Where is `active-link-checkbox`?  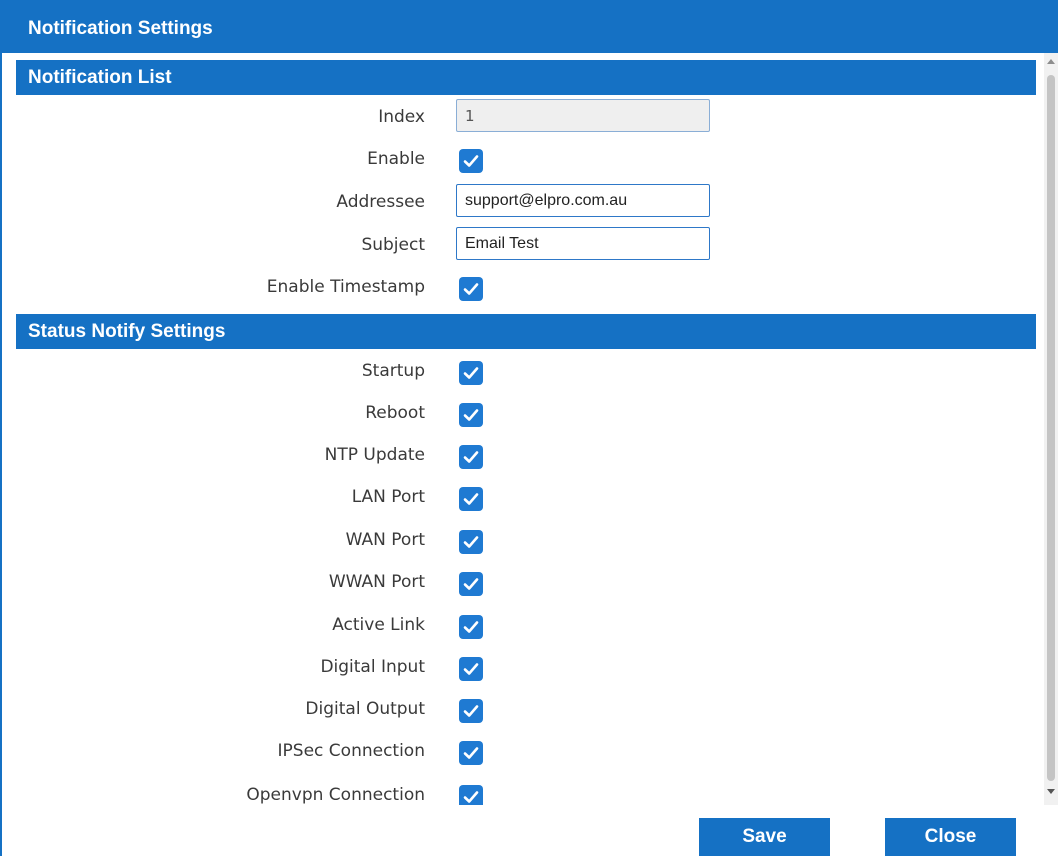
active-link-checkbox is located at coordinates (471, 627).